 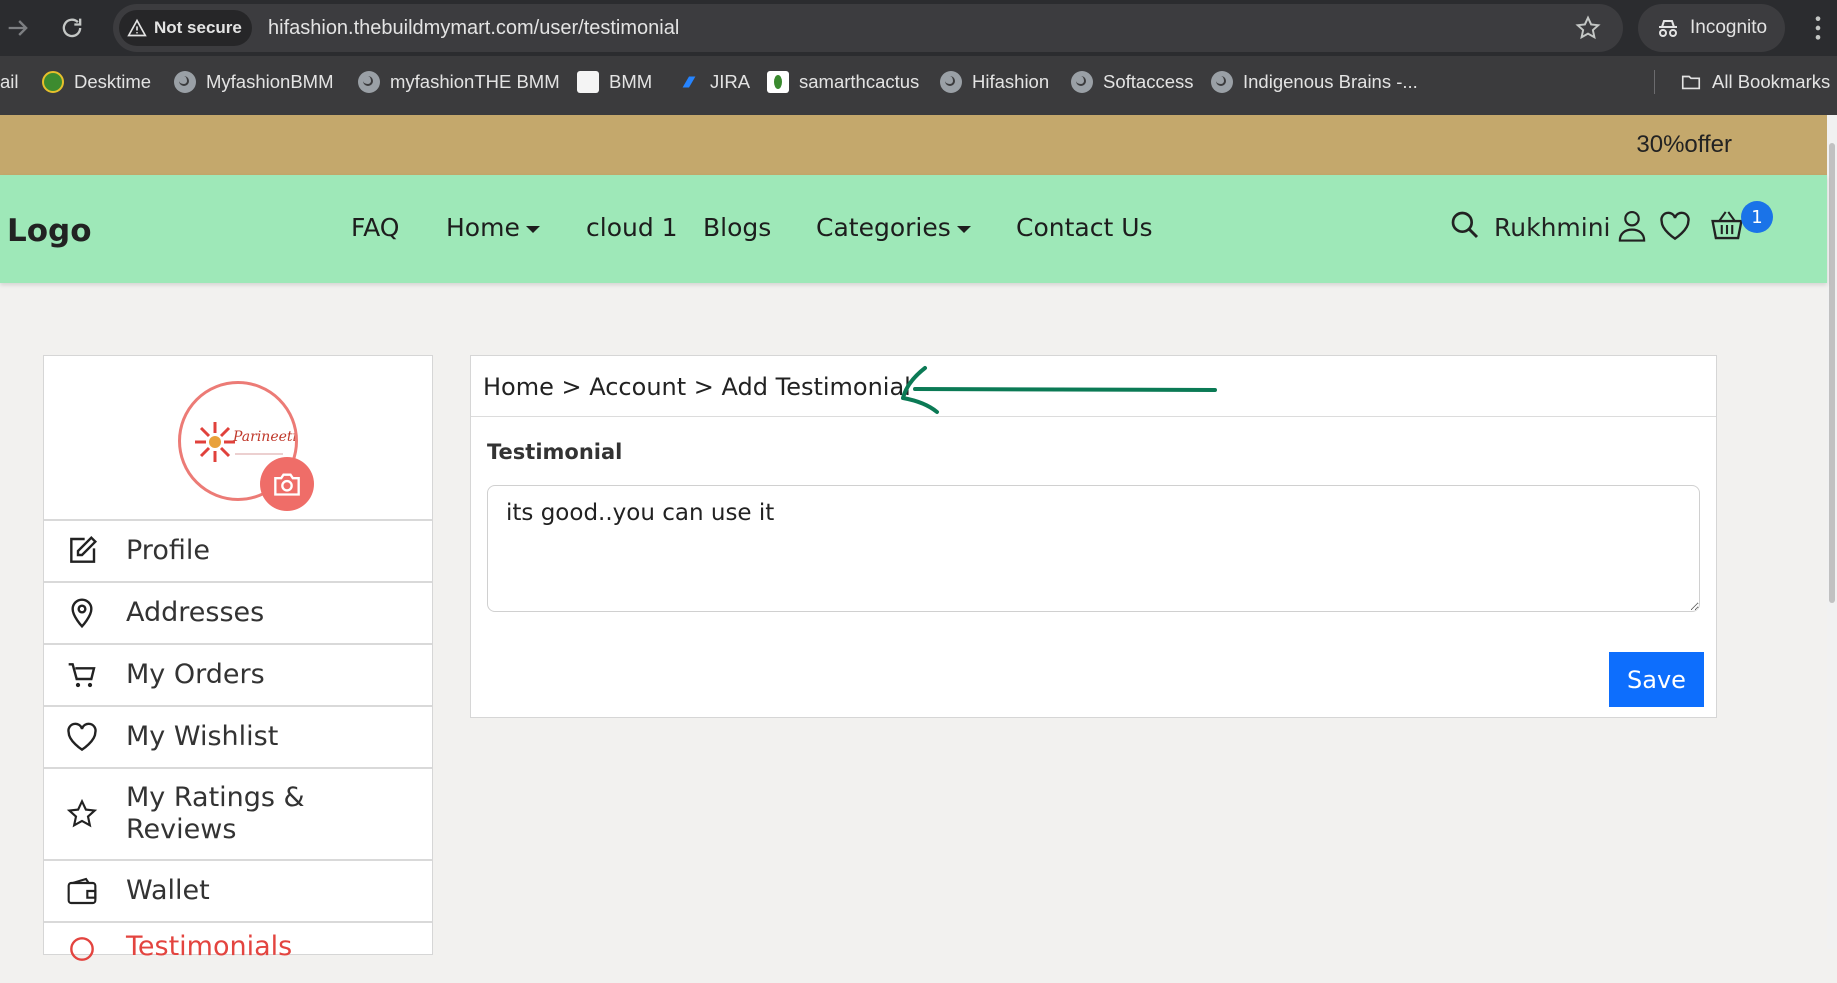 I want to click on change-photo-button, so click(x=287, y=484).